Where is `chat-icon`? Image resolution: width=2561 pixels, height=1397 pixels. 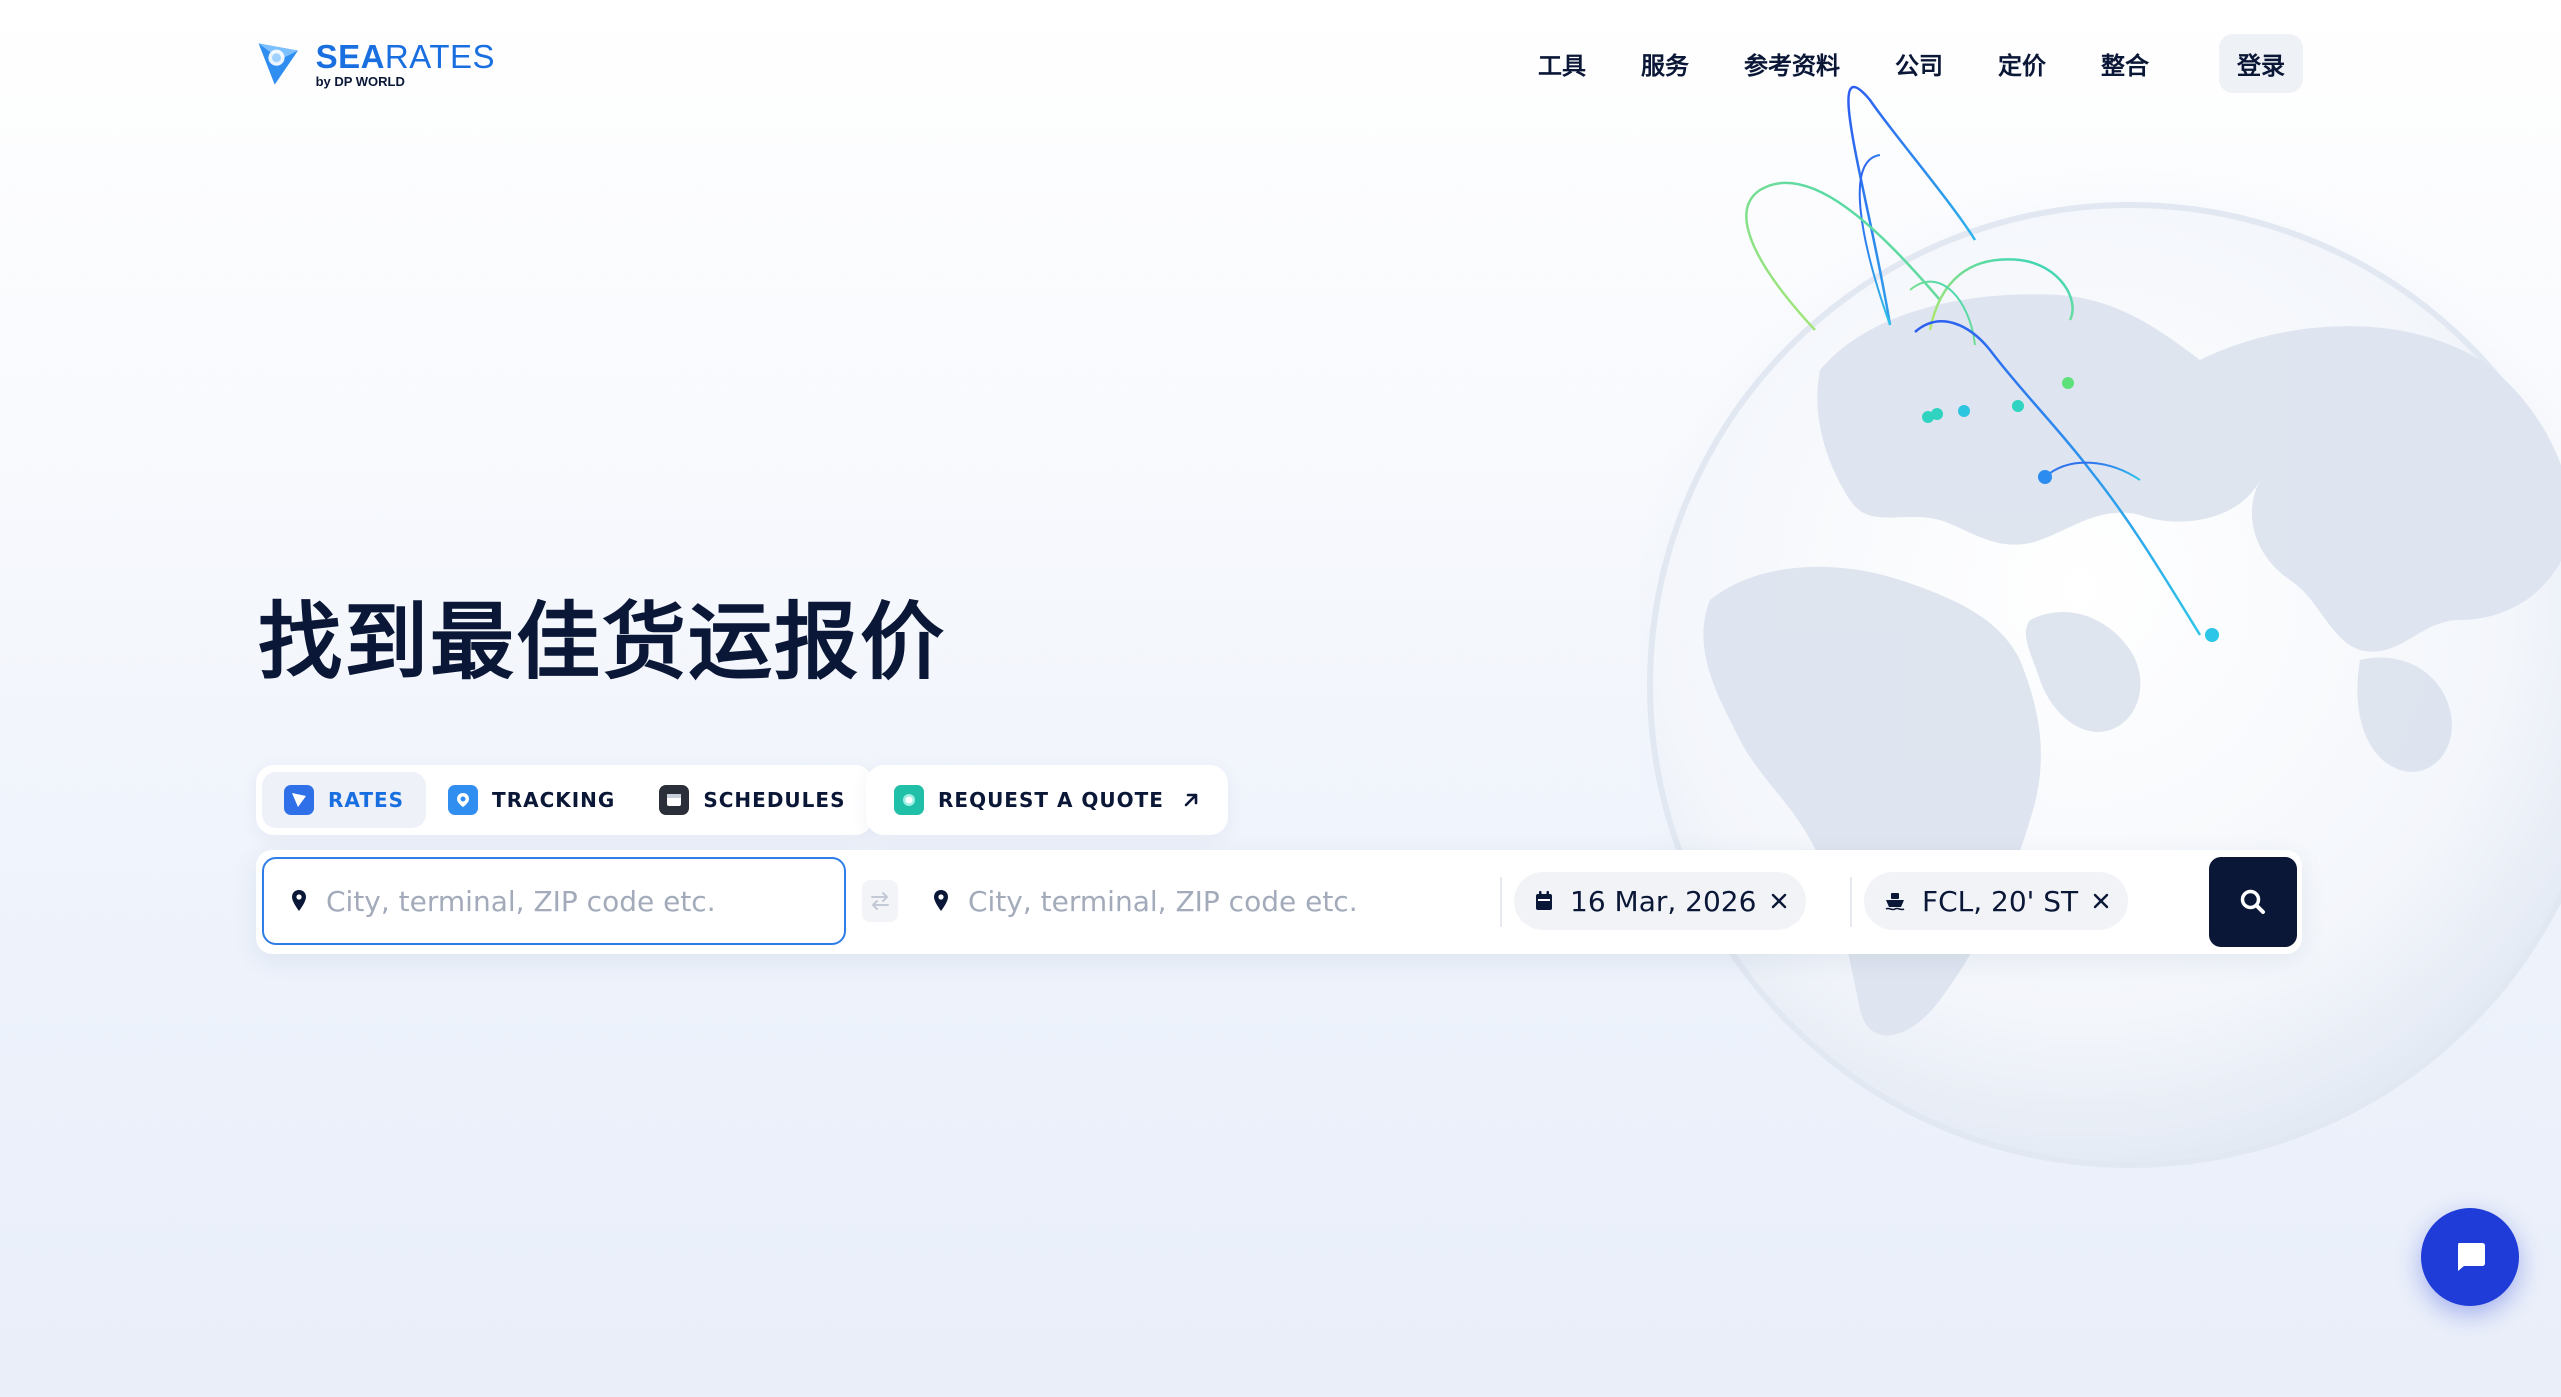
chat-icon is located at coordinates (2471, 1257).